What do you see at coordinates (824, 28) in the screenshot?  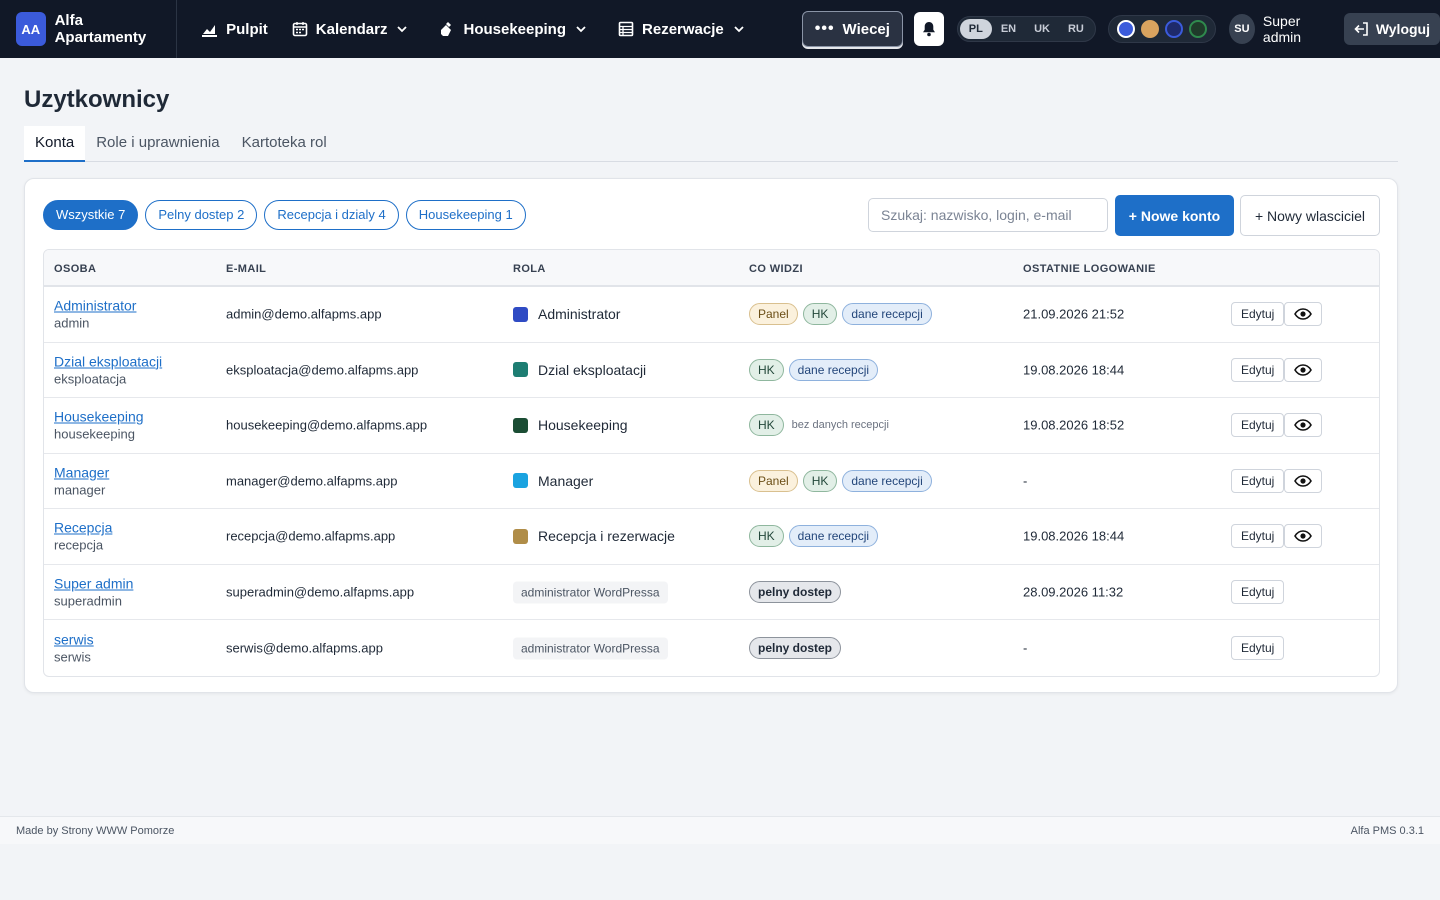 I see `dots-icon: •••` at bounding box center [824, 28].